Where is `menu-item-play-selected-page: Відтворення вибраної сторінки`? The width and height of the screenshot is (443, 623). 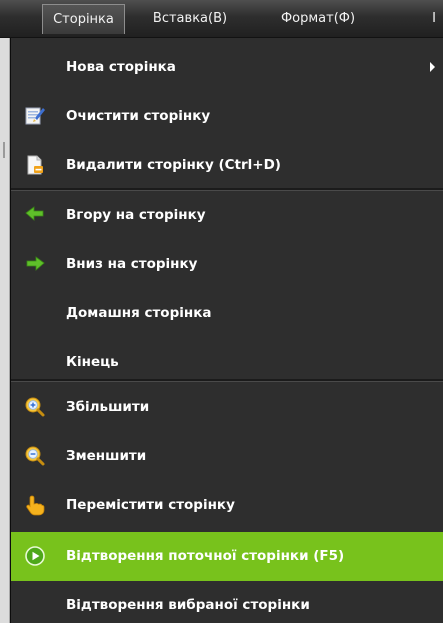 menu-item-play-selected-page: Відтворення вибраної сторінки is located at coordinates (227, 602).